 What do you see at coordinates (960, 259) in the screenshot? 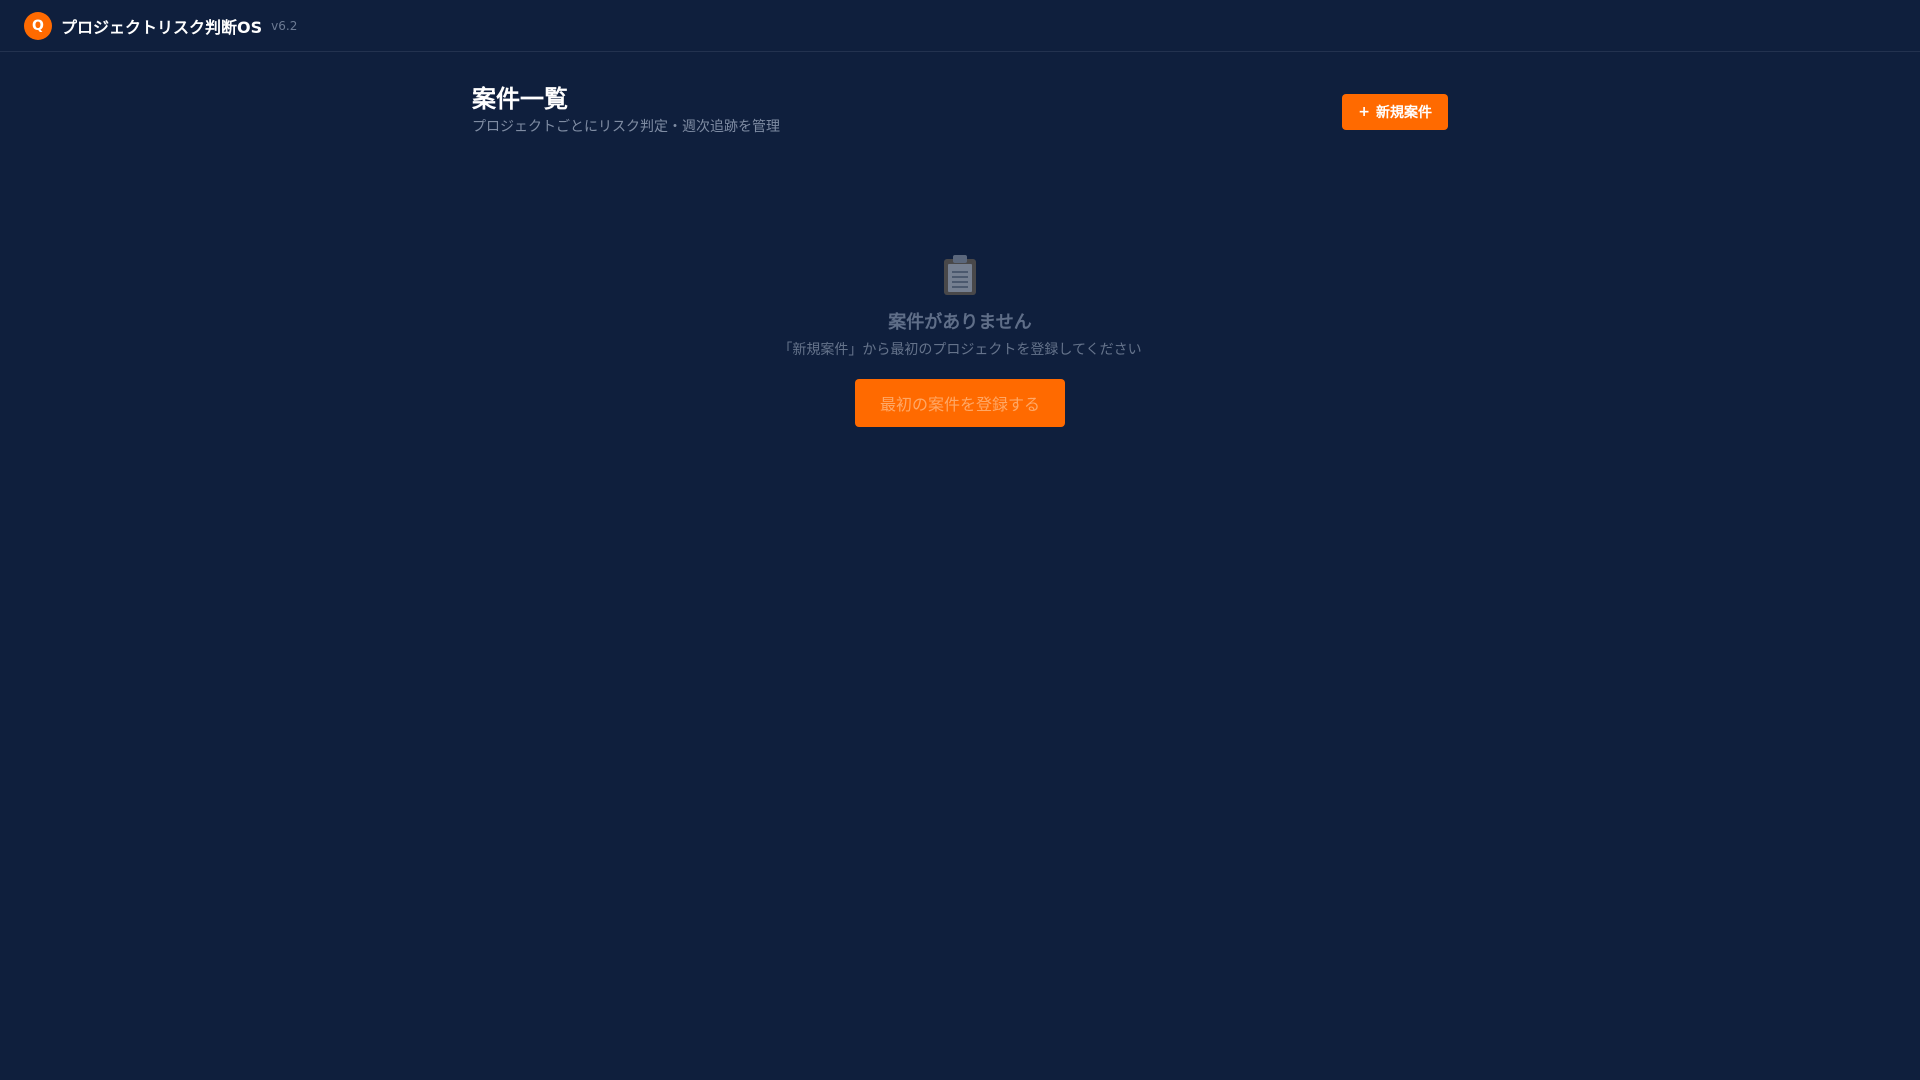
I see `clipboard-clip` at bounding box center [960, 259].